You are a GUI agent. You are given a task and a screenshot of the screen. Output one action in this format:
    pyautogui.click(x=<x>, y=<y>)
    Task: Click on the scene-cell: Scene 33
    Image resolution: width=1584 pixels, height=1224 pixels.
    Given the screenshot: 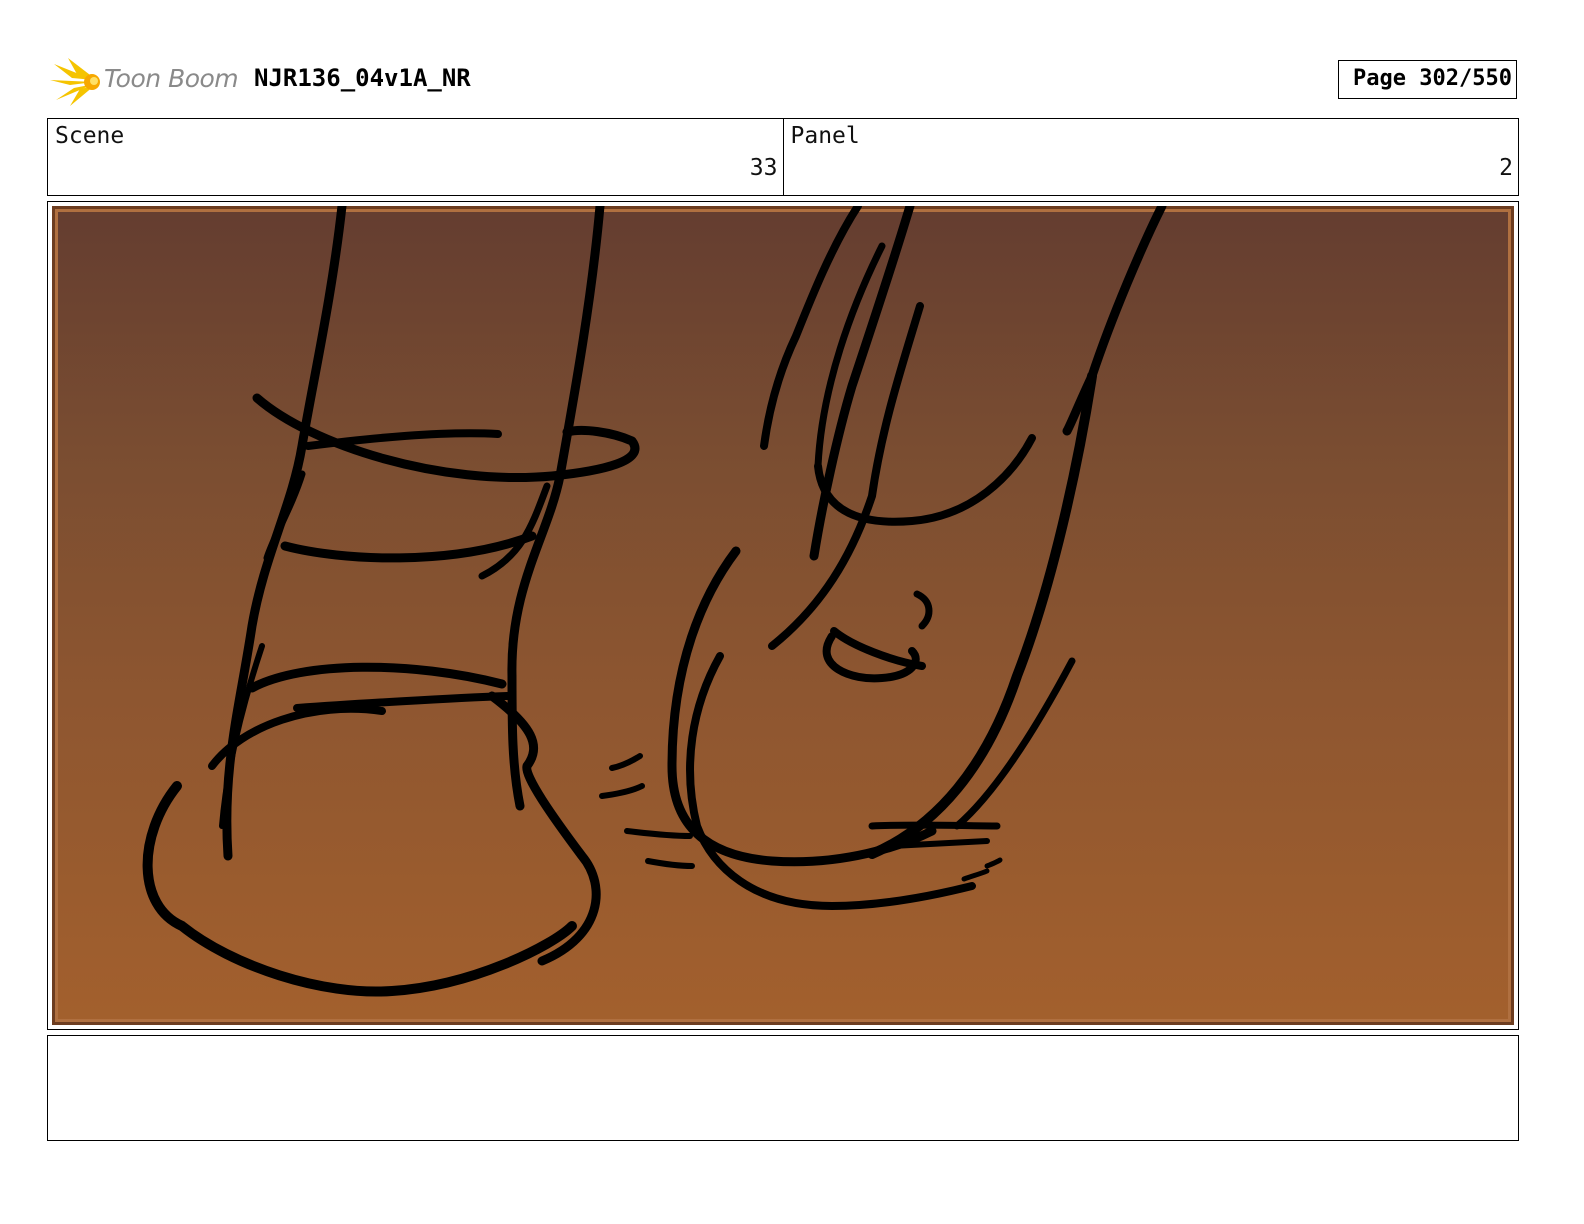 What is the action you would take?
    pyautogui.click(x=415, y=157)
    